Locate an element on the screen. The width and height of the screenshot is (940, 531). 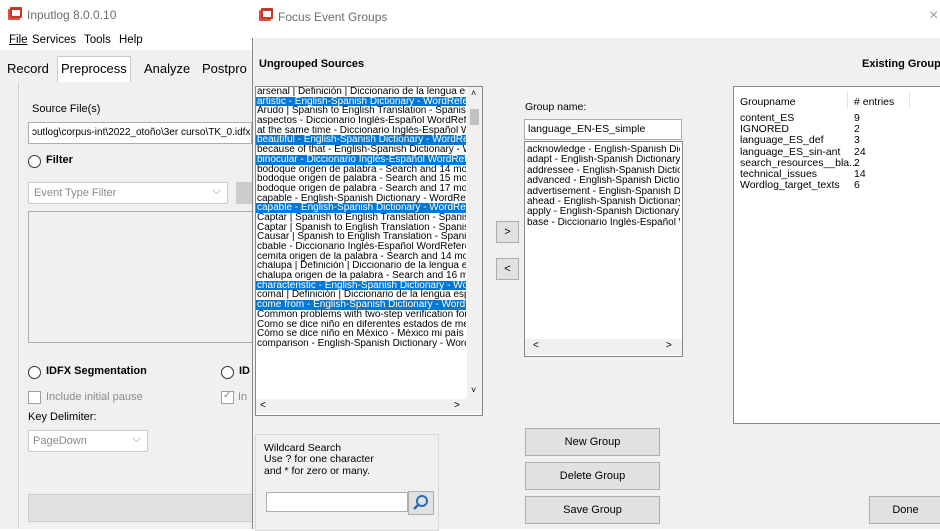
menu-tools: Tools is located at coordinates (97, 40).